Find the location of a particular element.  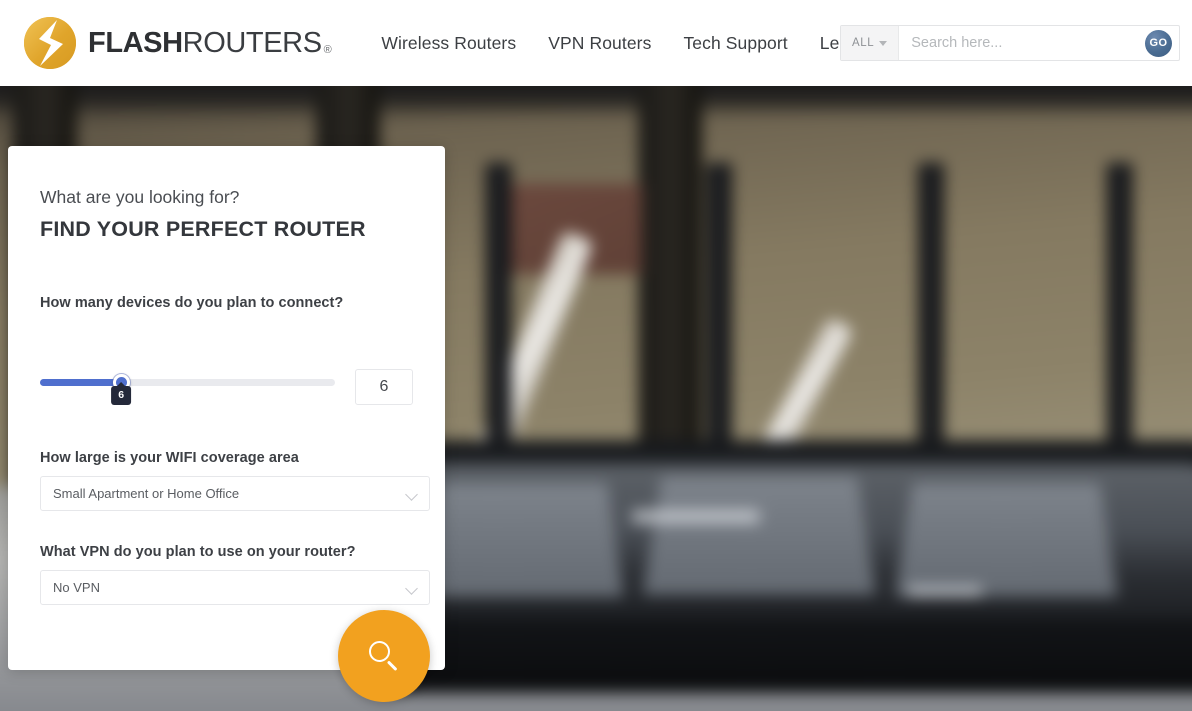

registered-trademark-icon: ® is located at coordinates (327, 49).